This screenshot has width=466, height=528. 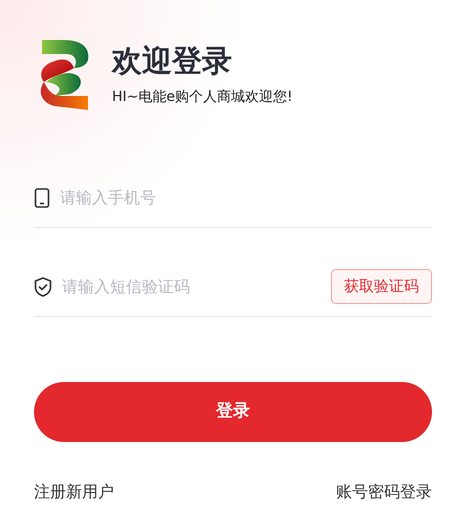 I want to click on input-field: 请输入手机号, so click(x=246, y=198).